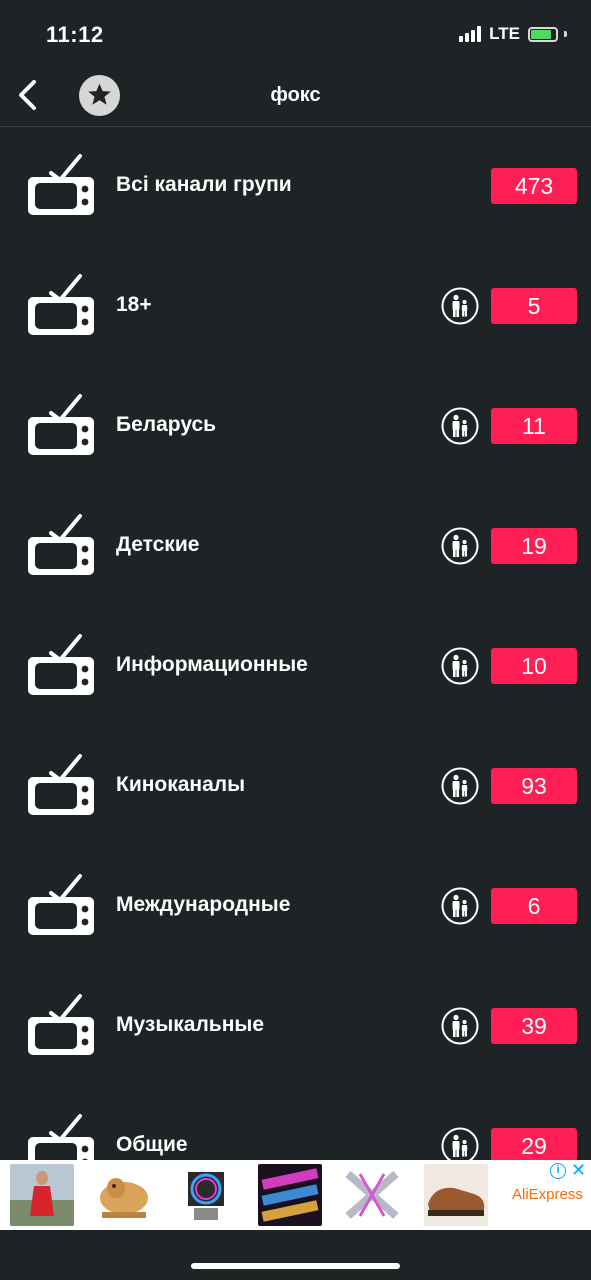 Image resolution: width=591 pixels, height=1280 pixels. I want to click on battery-cap, so click(565, 34).